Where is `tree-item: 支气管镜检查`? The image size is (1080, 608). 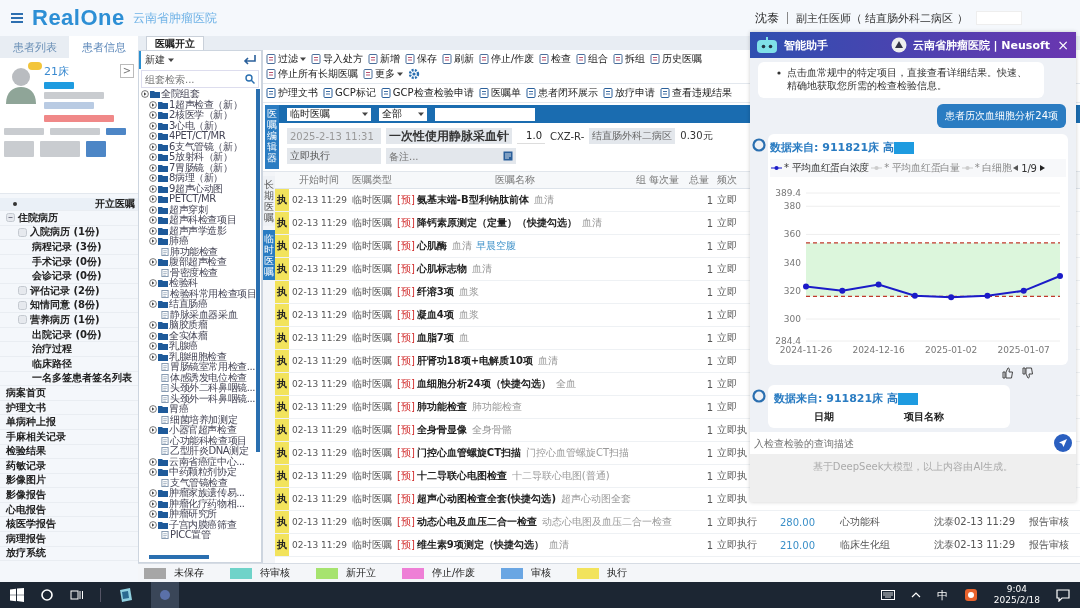
tree-item: 支气管镜检查 is located at coordinates (199, 482).